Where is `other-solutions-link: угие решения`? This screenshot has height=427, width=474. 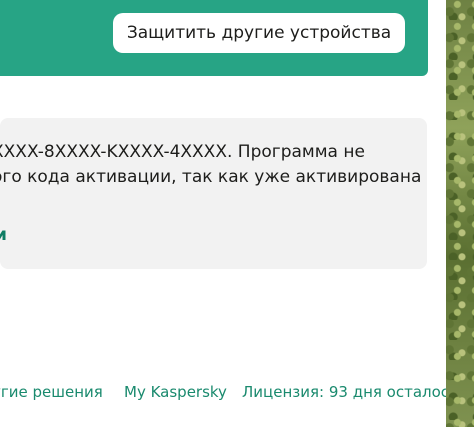
other-solutions-link: угие решения is located at coordinates (51, 392).